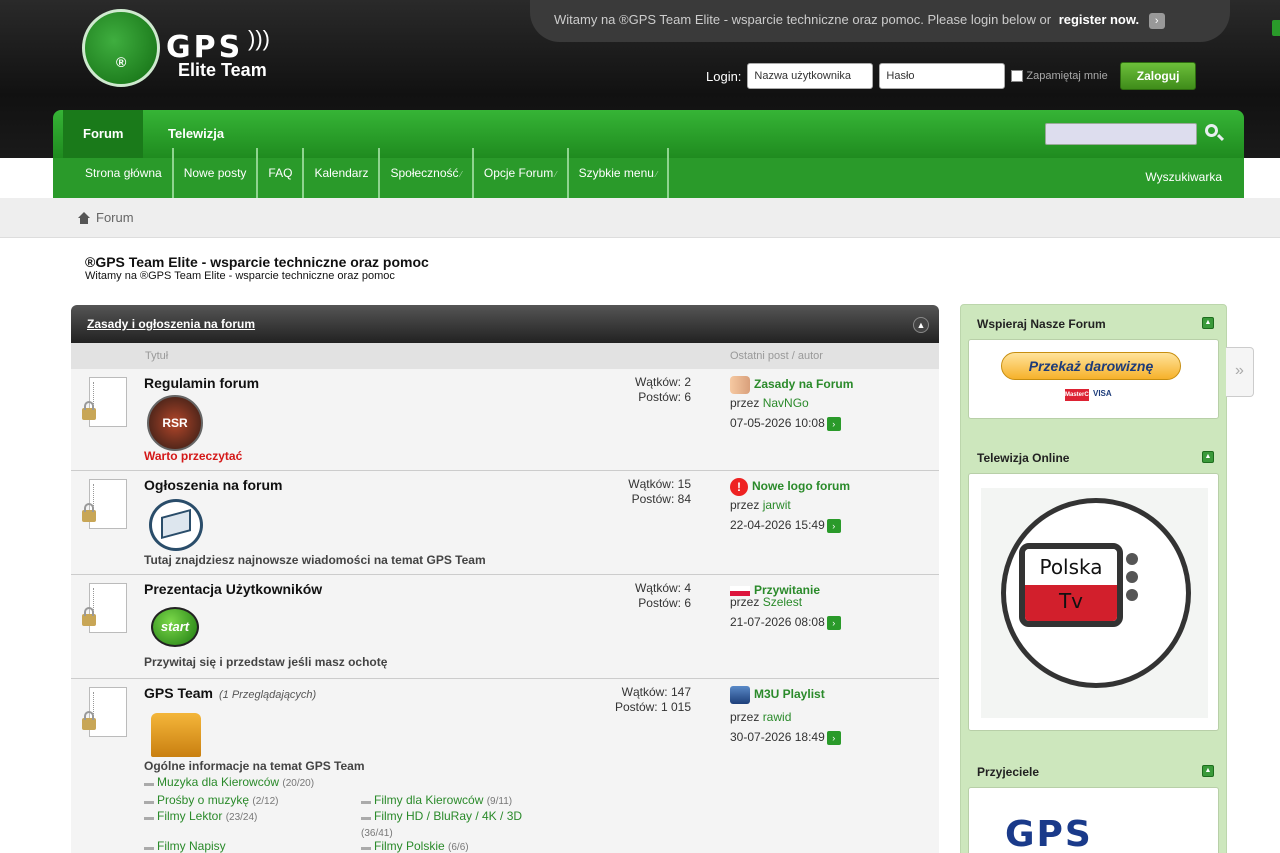 The image size is (1280, 853). What do you see at coordinates (427, 173) in the screenshot?
I see `subnav-spolecznosc: Społeczność ⁄` at bounding box center [427, 173].